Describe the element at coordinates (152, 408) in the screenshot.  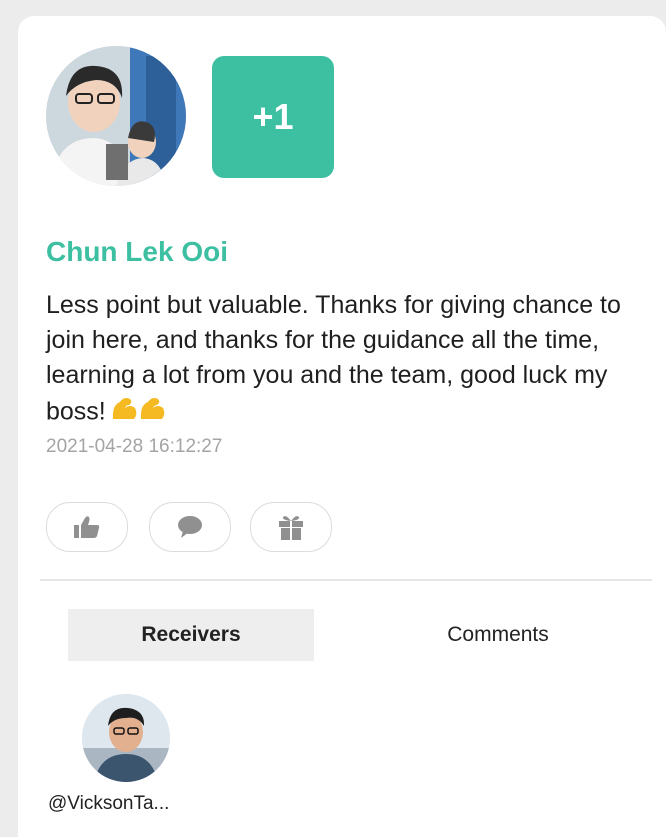
I see `emoji-biceps-right` at that location.